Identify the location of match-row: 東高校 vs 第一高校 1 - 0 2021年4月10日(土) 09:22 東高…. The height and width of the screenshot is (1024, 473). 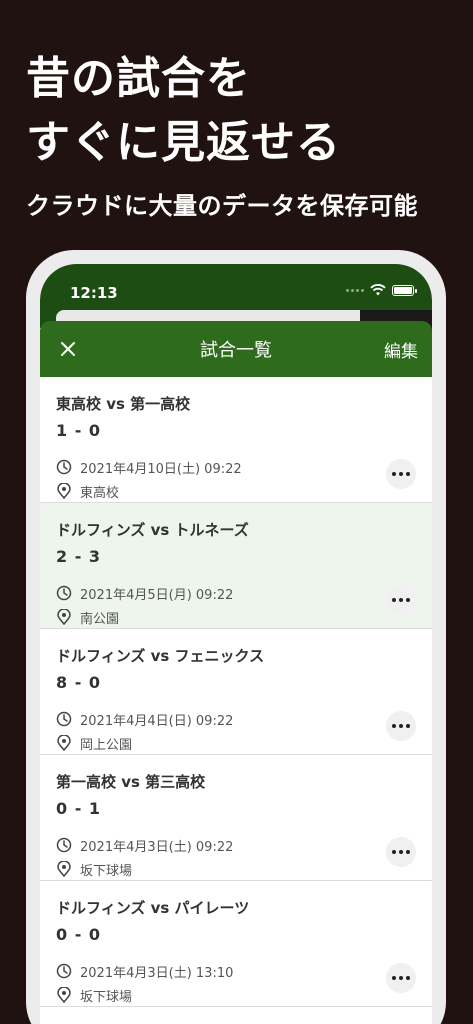
(236, 440).